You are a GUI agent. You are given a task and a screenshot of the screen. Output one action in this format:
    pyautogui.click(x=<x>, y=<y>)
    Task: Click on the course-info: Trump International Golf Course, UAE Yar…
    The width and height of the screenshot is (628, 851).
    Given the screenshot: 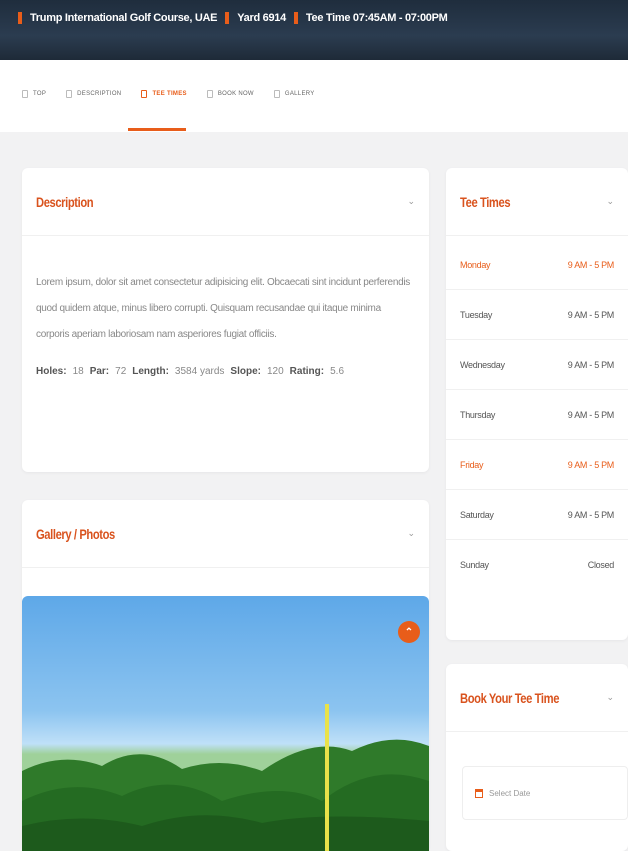 What is the action you would take?
    pyautogui.click(x=233, y=18)
    